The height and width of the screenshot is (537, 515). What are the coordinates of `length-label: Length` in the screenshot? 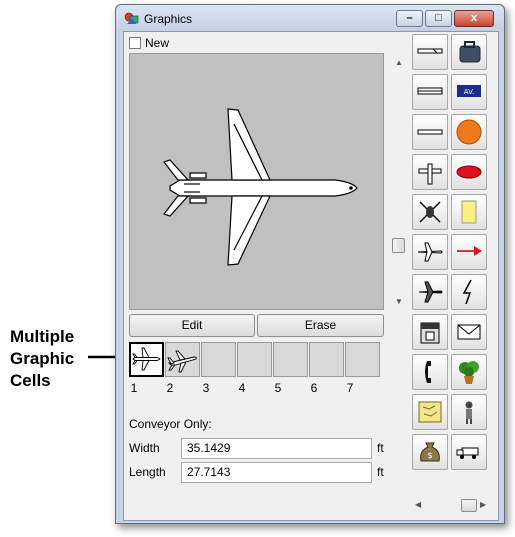 It's located at (147, 472).